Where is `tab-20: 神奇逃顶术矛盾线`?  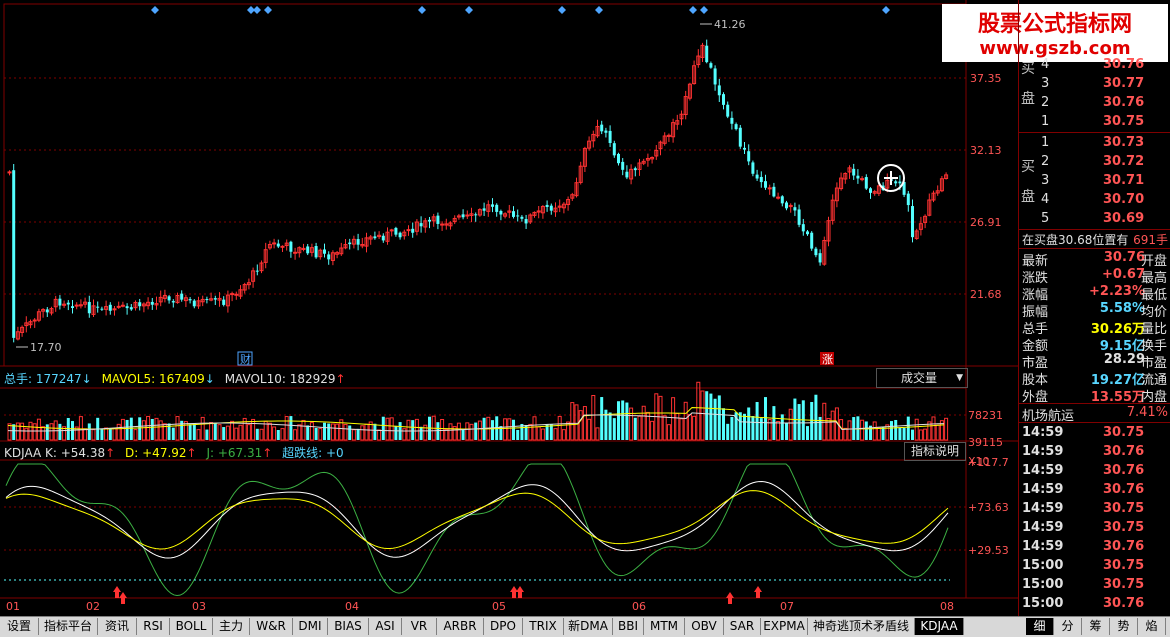 tab-20: 神奇逃顶术矛盾线 is located at coordinates (861, 626).